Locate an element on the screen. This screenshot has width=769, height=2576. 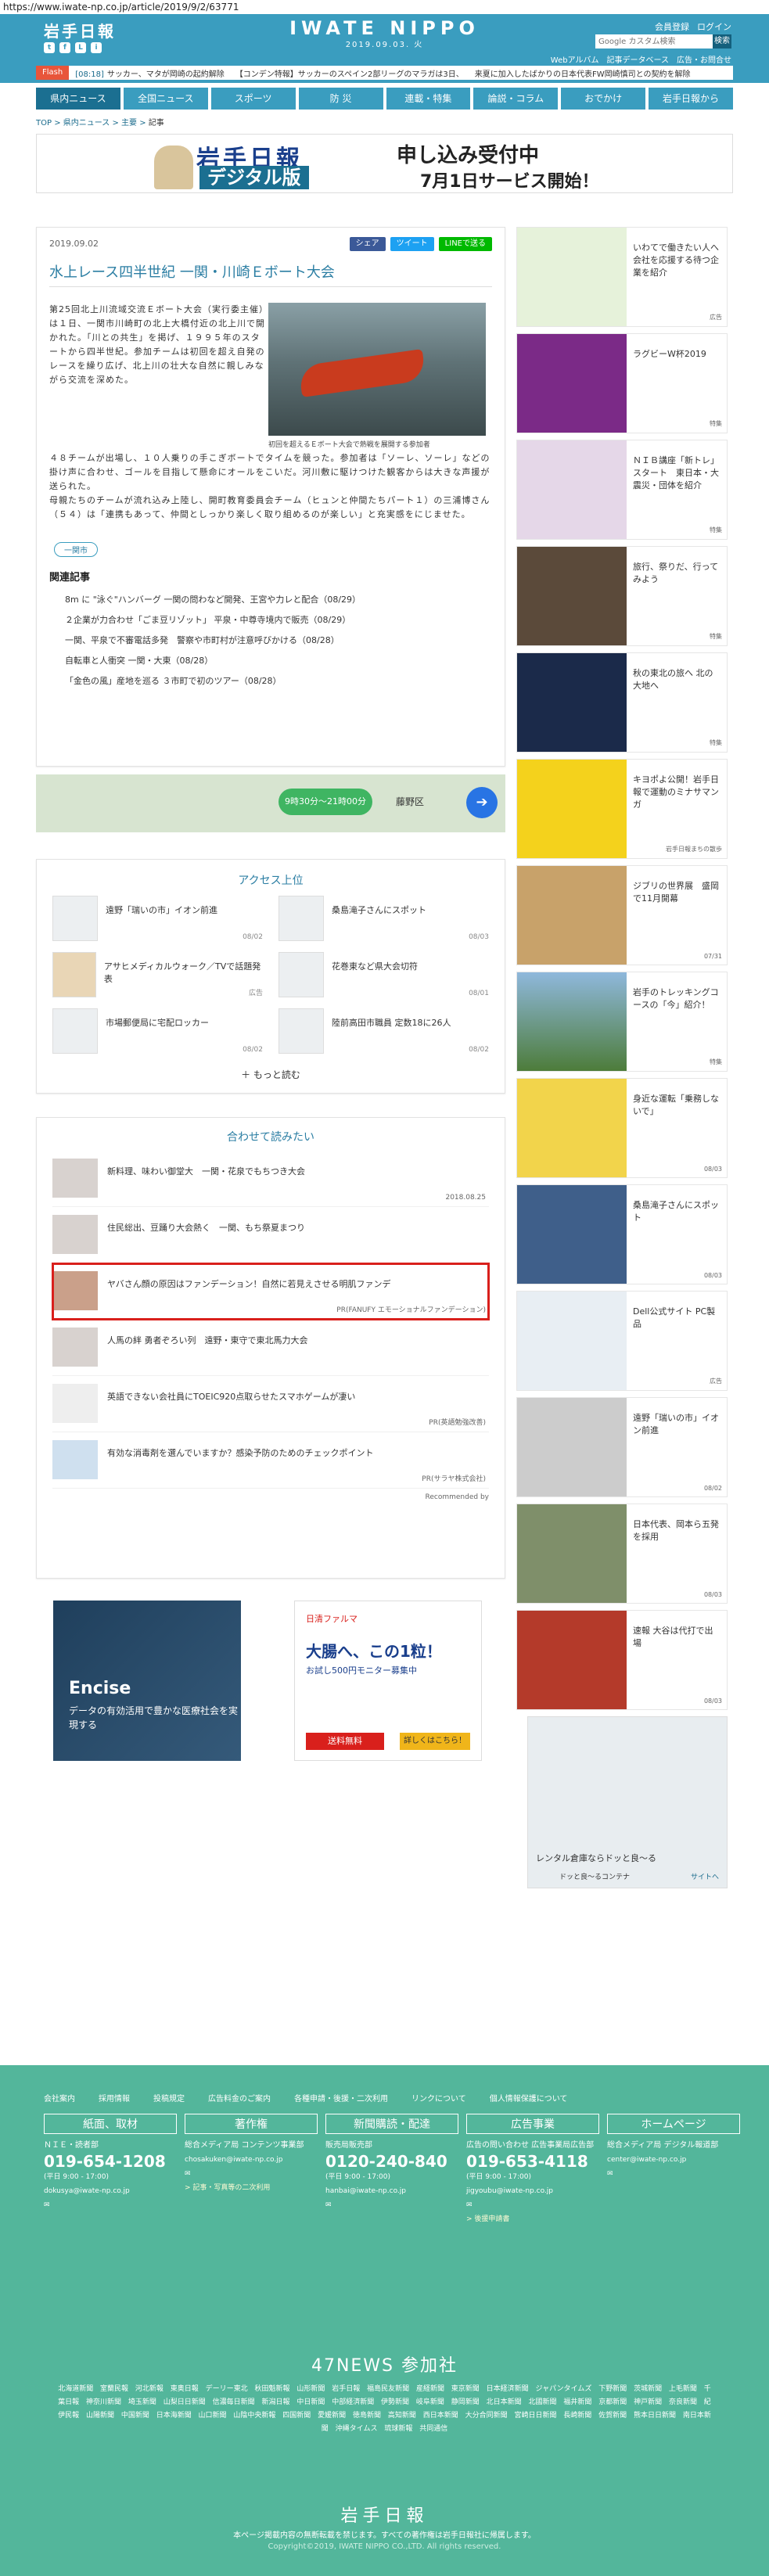
container-ad: レンタル倉庫ならドッと良〜る ドッと良〜るコンテナ サイトへ is located at coordinates (627, 1802).